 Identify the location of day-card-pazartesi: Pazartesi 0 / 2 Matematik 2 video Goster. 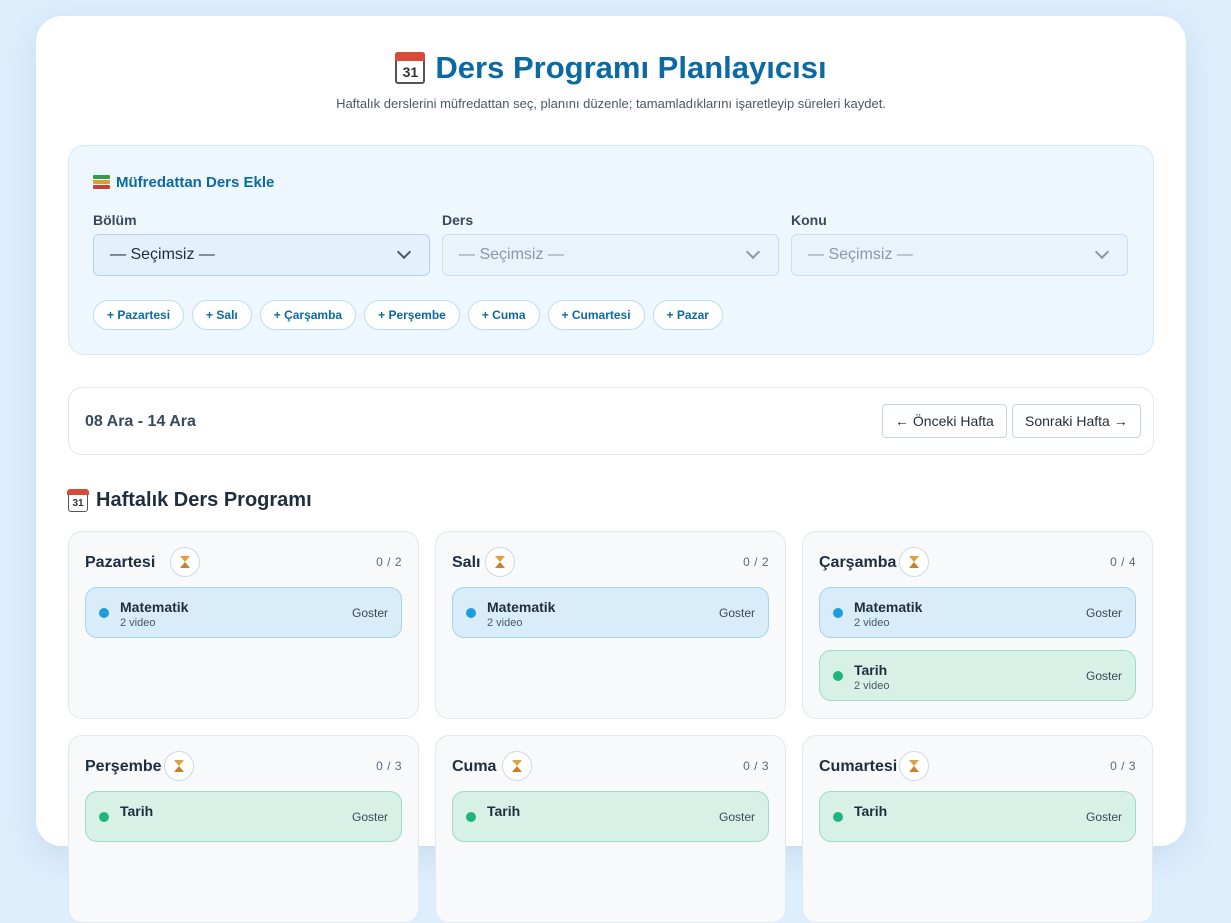
(243, 625).